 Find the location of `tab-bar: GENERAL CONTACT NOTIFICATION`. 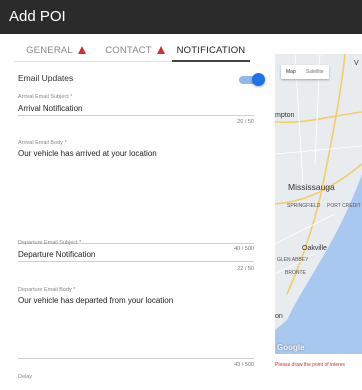

tab-bar: GENERAL CONTACT NOTIFICATION is located at coordinates (132, 52).